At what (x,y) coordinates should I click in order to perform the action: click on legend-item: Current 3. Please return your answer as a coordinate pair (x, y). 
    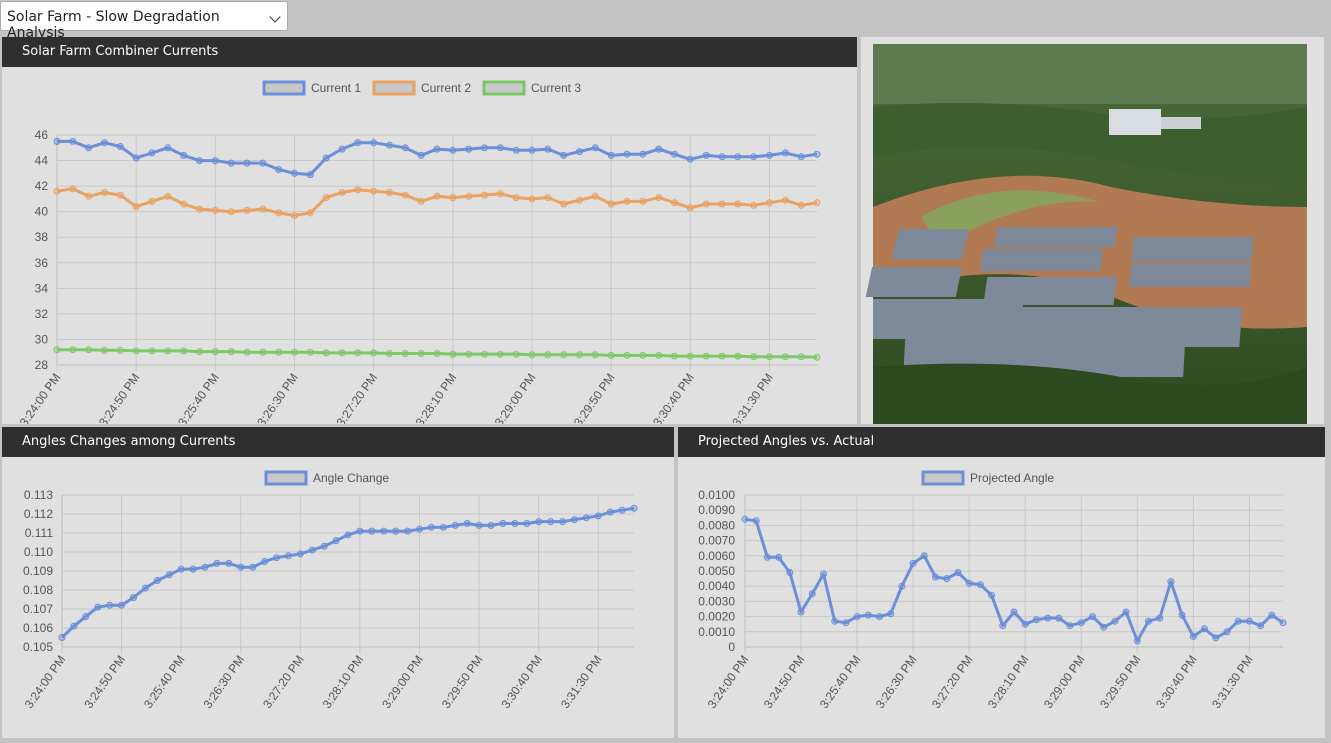
    Looking at the image, I should click on (531, 88).